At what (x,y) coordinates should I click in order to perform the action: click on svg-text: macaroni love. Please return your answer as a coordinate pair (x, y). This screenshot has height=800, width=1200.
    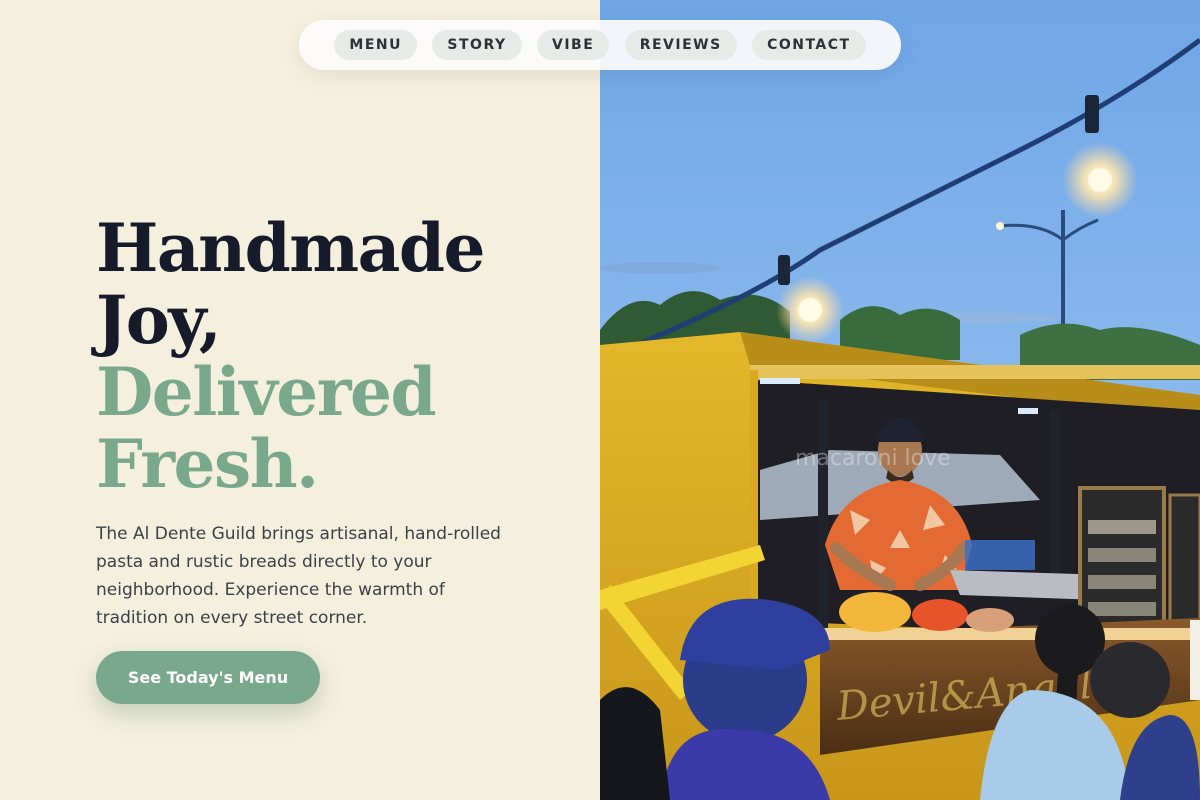
    Looking at the image, I should click on (873, 458).